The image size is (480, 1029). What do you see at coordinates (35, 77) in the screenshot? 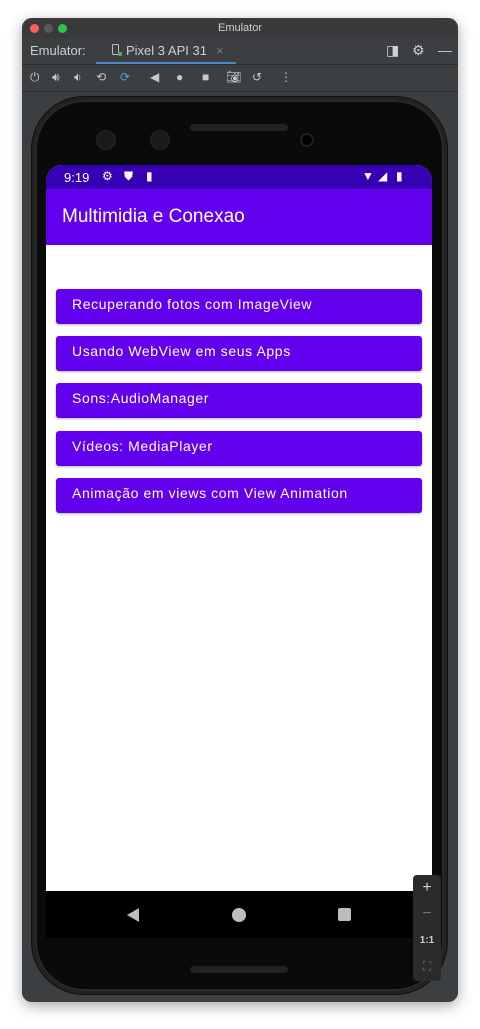
I see `power-icon: ⏻` at bounding box center [35, 77].